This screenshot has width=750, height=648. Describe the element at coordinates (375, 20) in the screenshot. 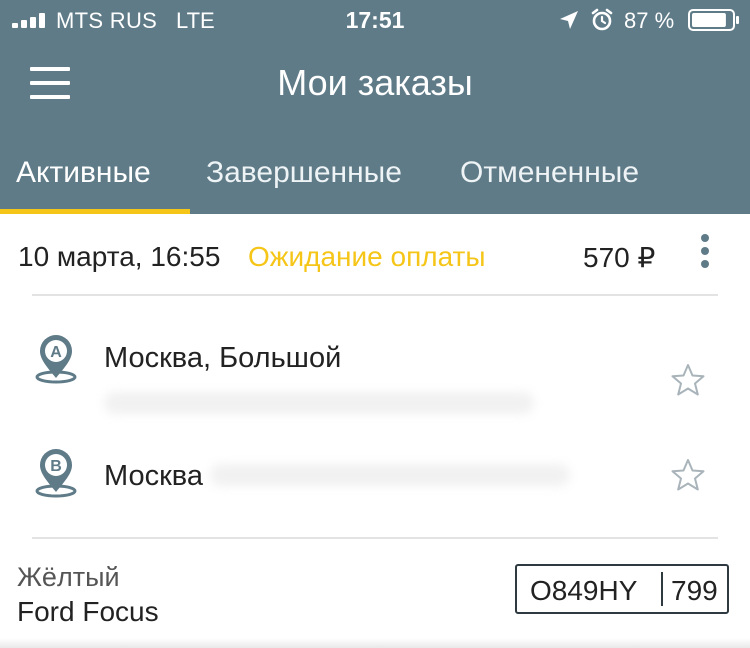

I see `status-bar: MTS RUS LTE 17:51 87 %` at that location.